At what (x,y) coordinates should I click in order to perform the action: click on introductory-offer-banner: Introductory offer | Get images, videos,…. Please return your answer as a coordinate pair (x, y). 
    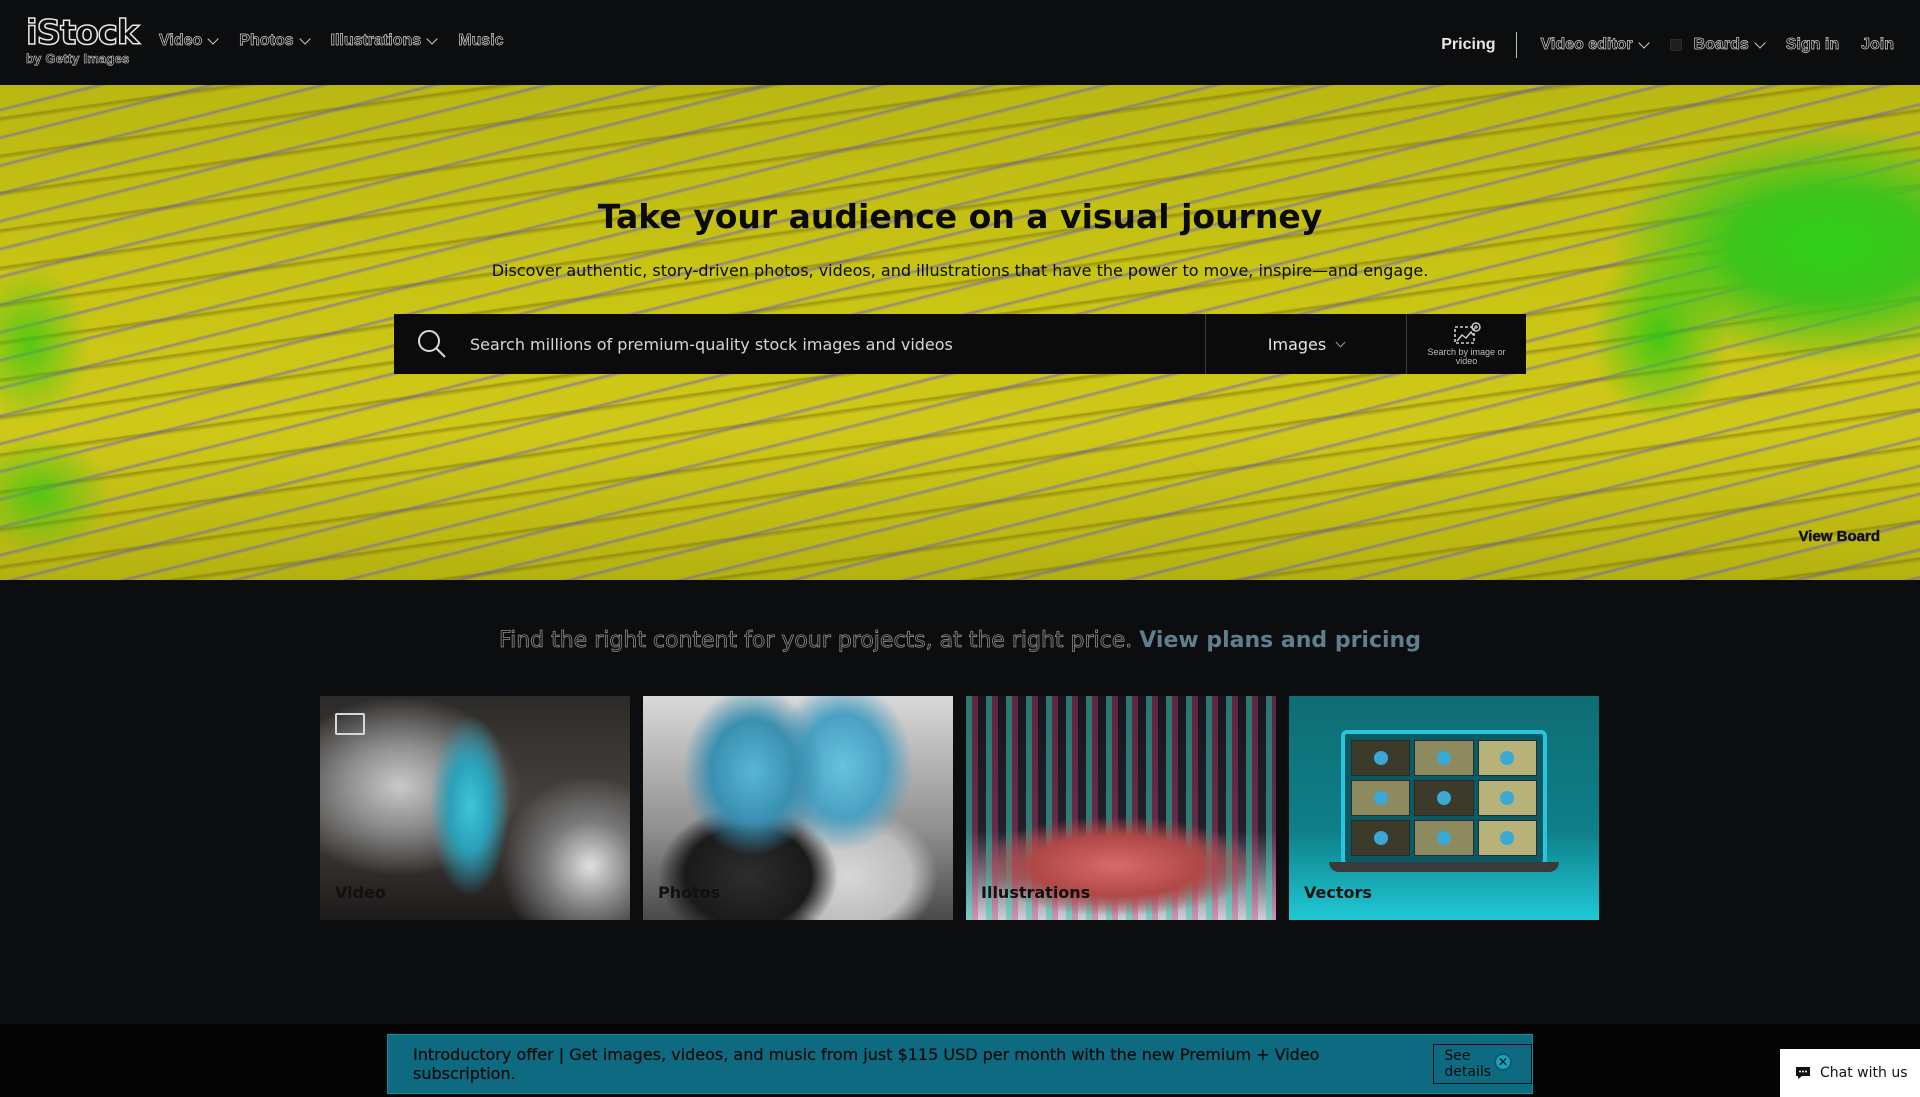
    Looking at the image, I should click on (960, 1064).